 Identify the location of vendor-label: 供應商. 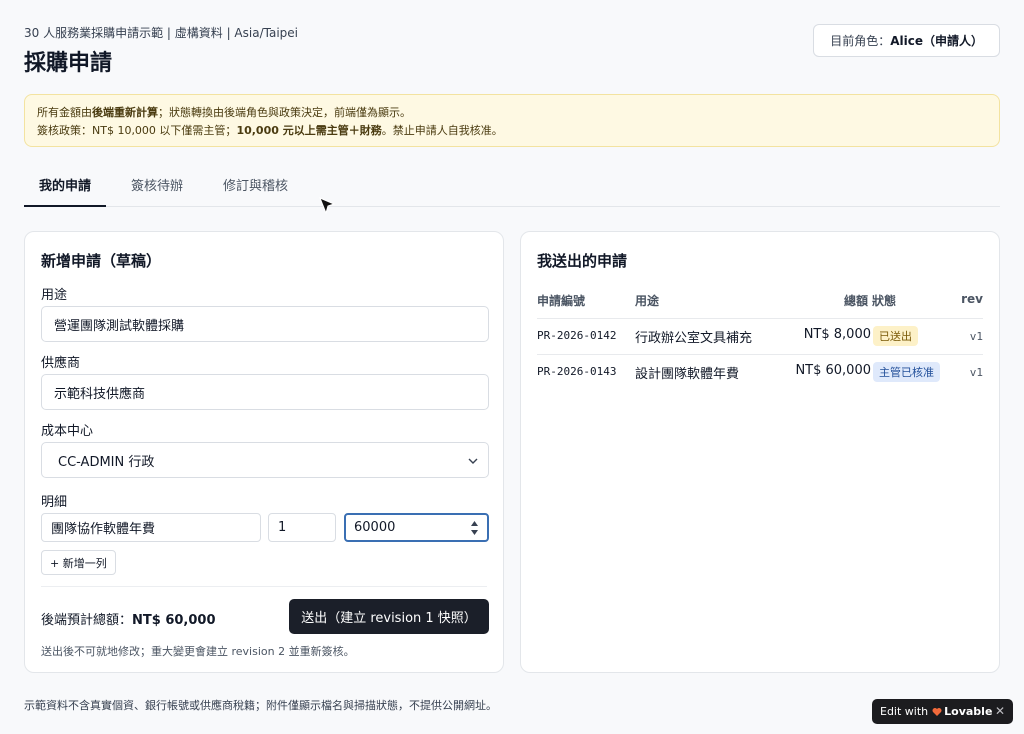
(61, 363).